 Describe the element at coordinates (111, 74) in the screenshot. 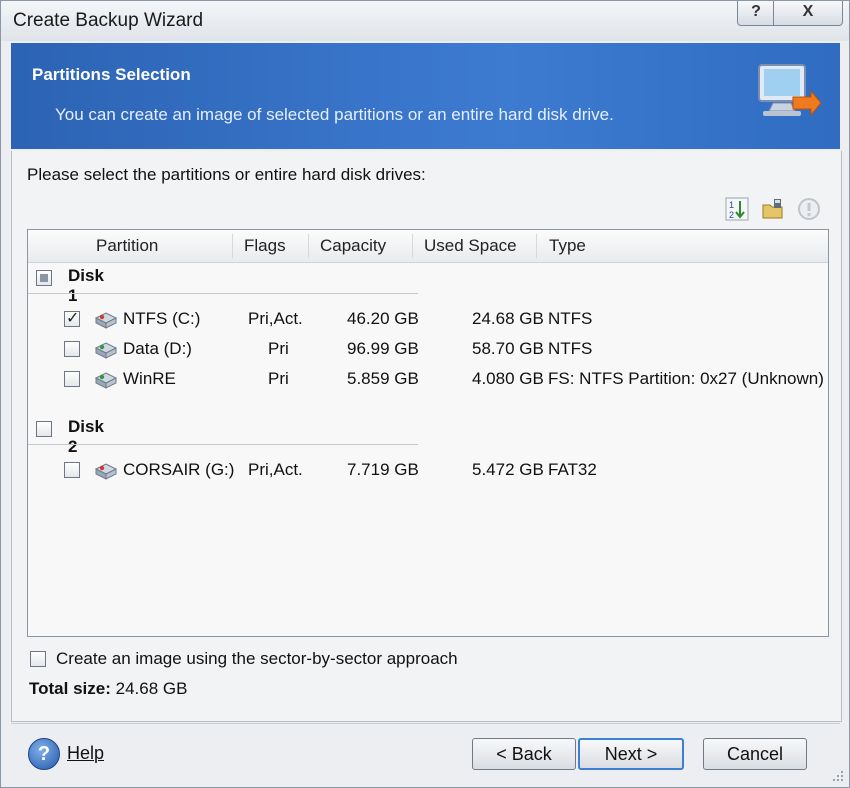

I see `page-title: Partitions Selection` at that location.